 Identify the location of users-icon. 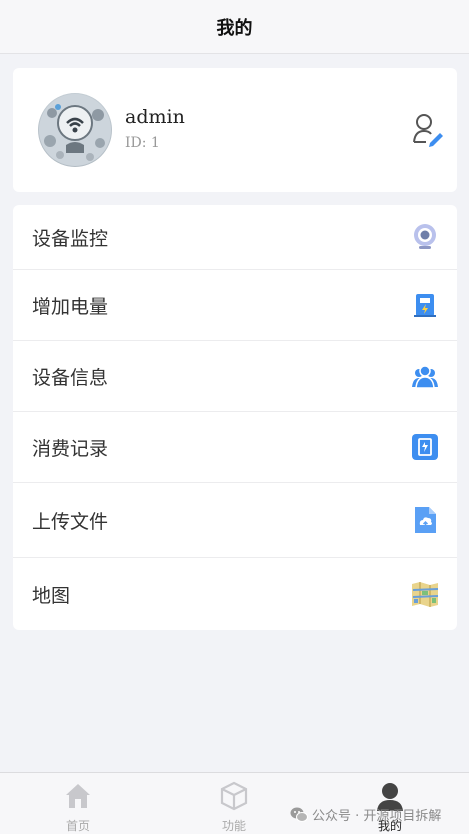
(425, 376).